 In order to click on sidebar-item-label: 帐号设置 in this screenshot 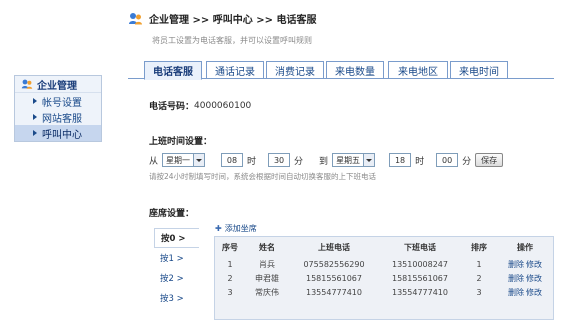, I will do `click(62, 103)`.